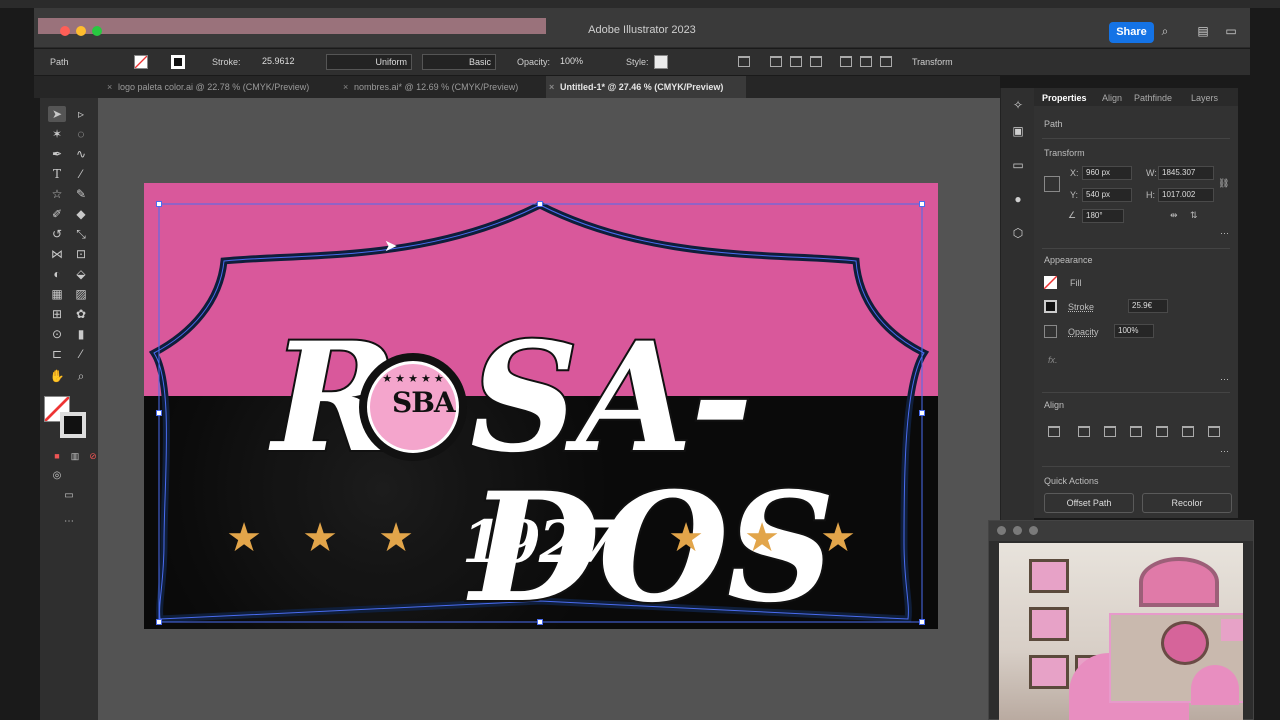 Image resolution: width=1280 pixels, height=720 pixels. I want to click on align-left-icon, so click(776, 61).